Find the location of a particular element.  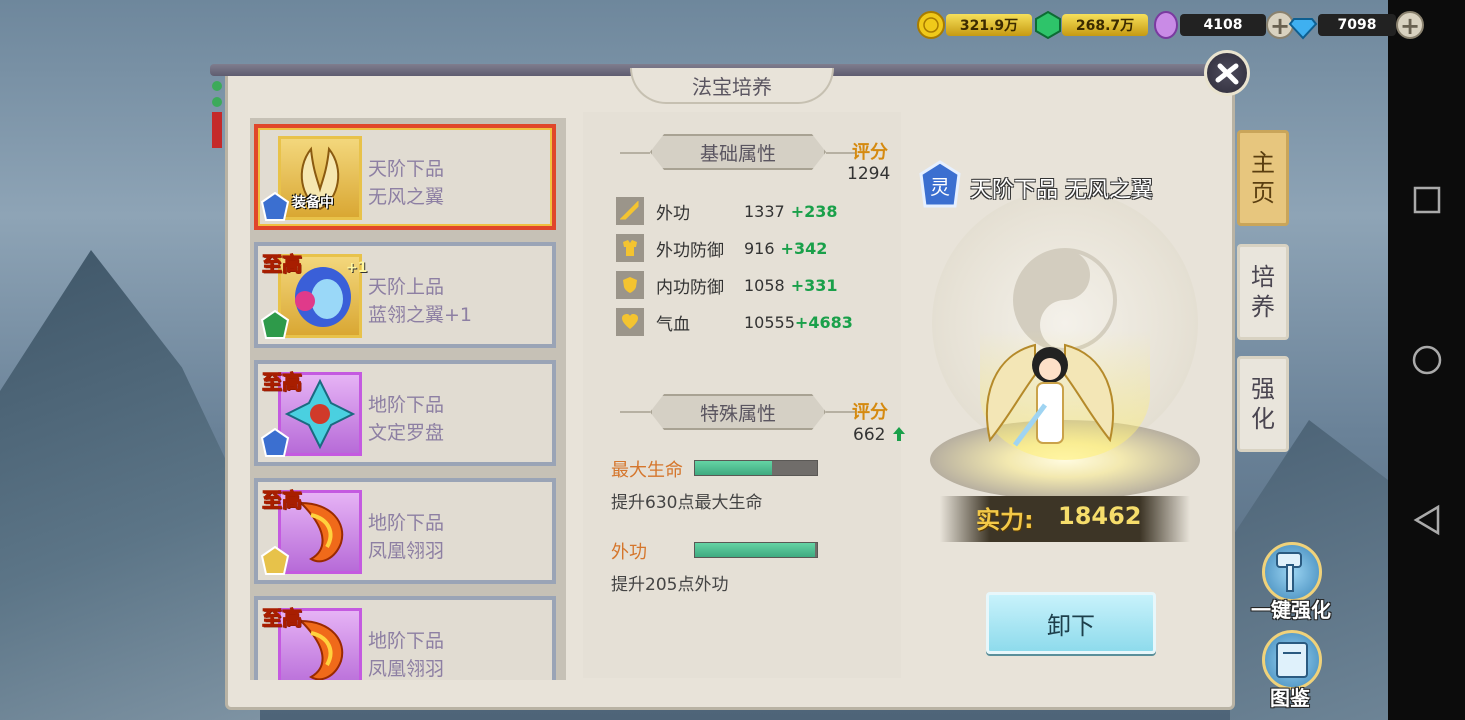

sword-icon is located at coordinates (630, 211).